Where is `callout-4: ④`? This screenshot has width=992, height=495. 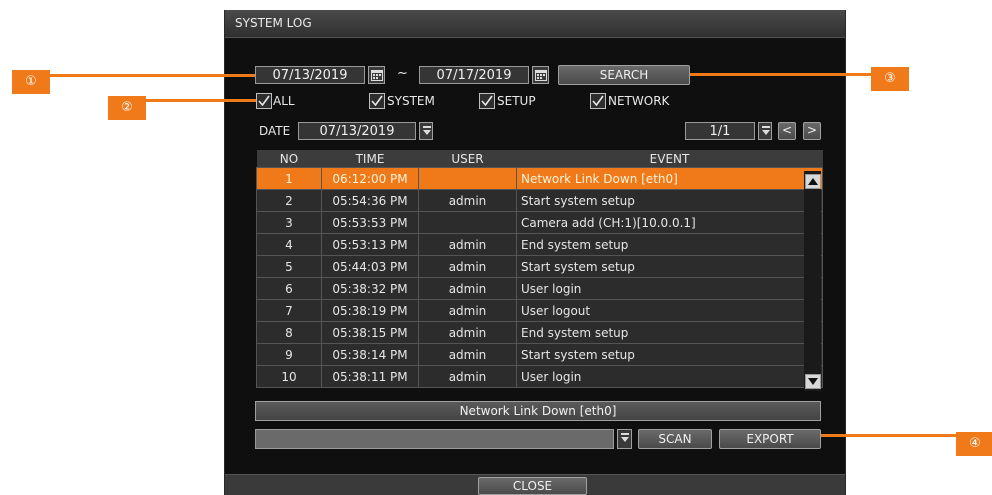 callout-4: ④ is located at coordinates (974, 444).